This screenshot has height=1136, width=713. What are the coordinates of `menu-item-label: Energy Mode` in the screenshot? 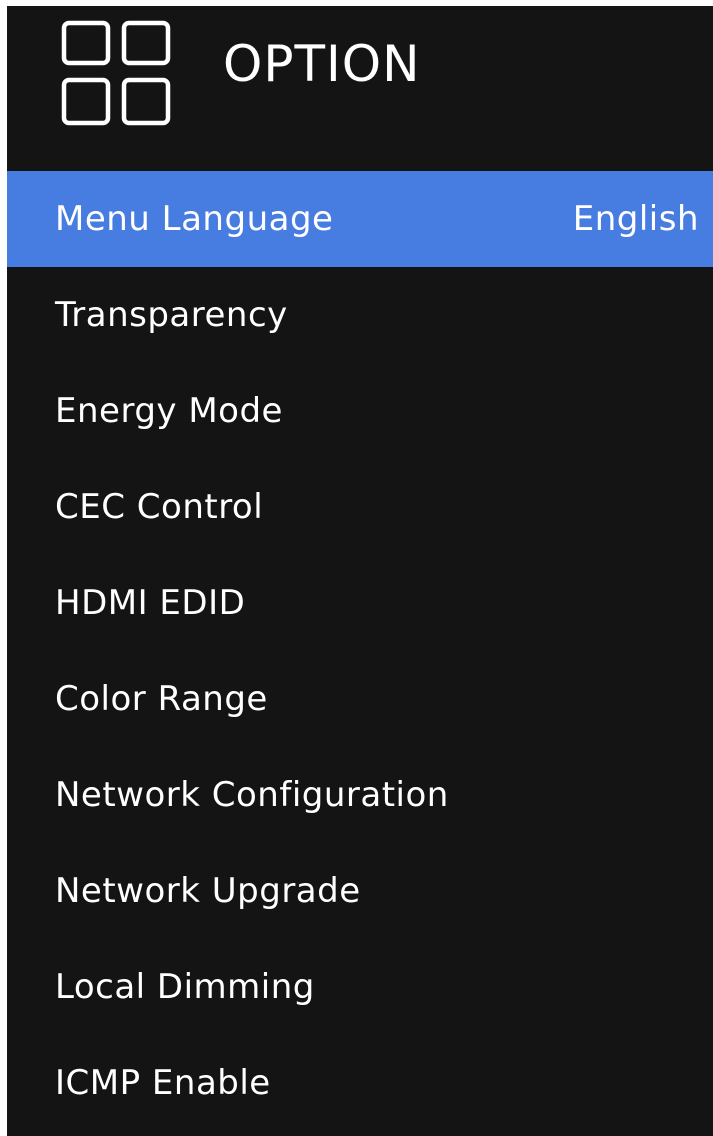 It's located at (169, 411).